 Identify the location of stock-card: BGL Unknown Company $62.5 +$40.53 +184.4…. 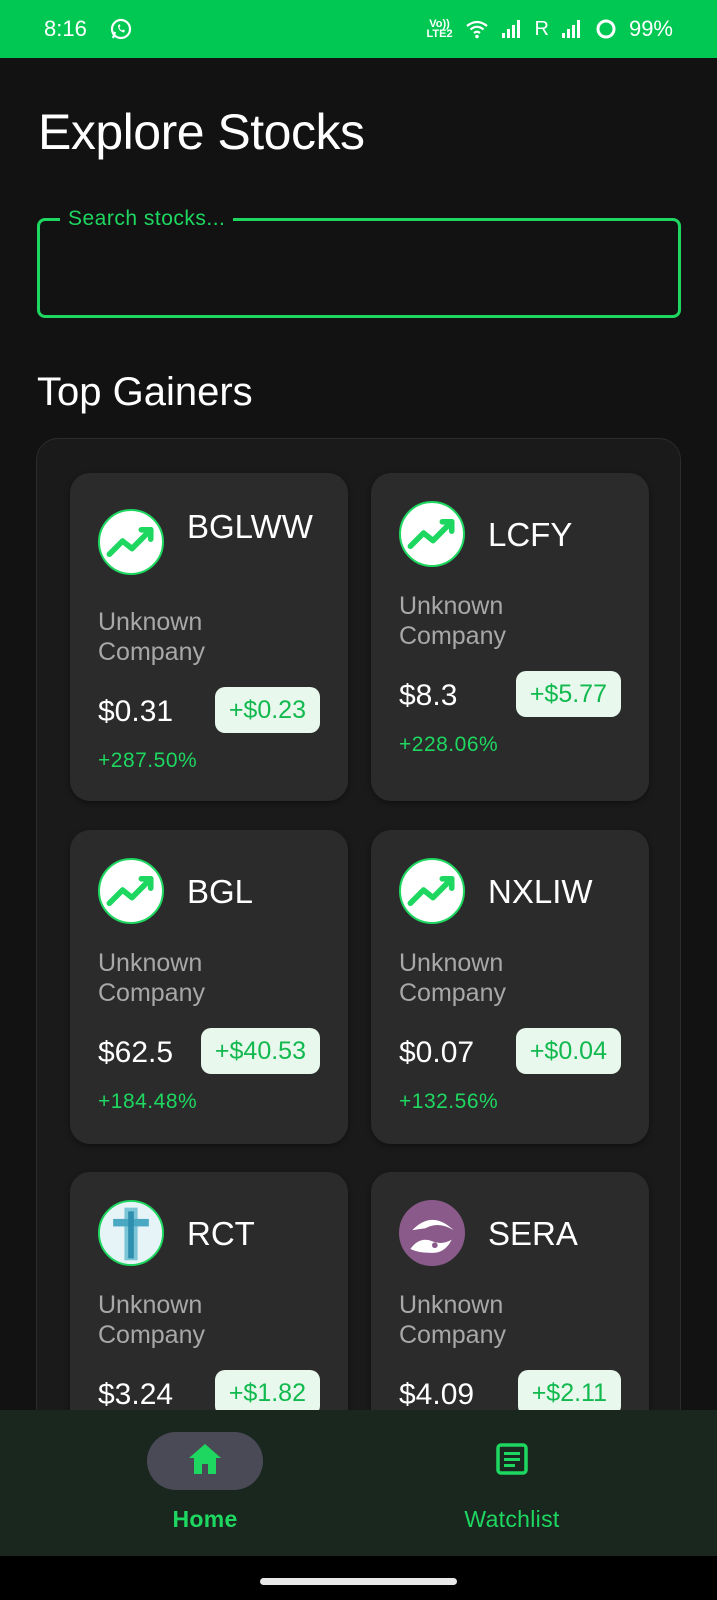
(209, 987).